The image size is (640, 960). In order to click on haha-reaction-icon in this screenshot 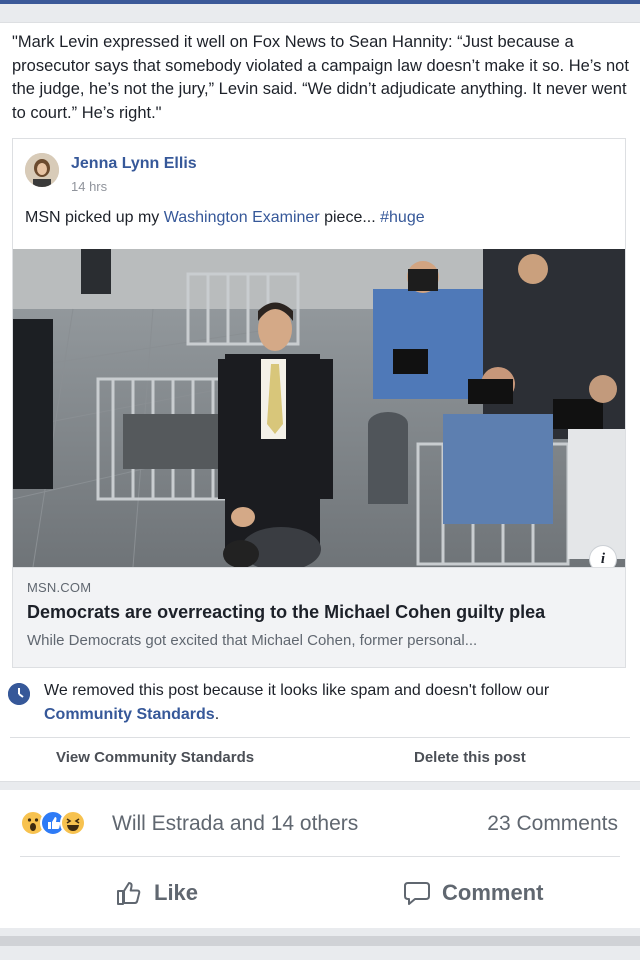, I will do `click(73, 823)`.